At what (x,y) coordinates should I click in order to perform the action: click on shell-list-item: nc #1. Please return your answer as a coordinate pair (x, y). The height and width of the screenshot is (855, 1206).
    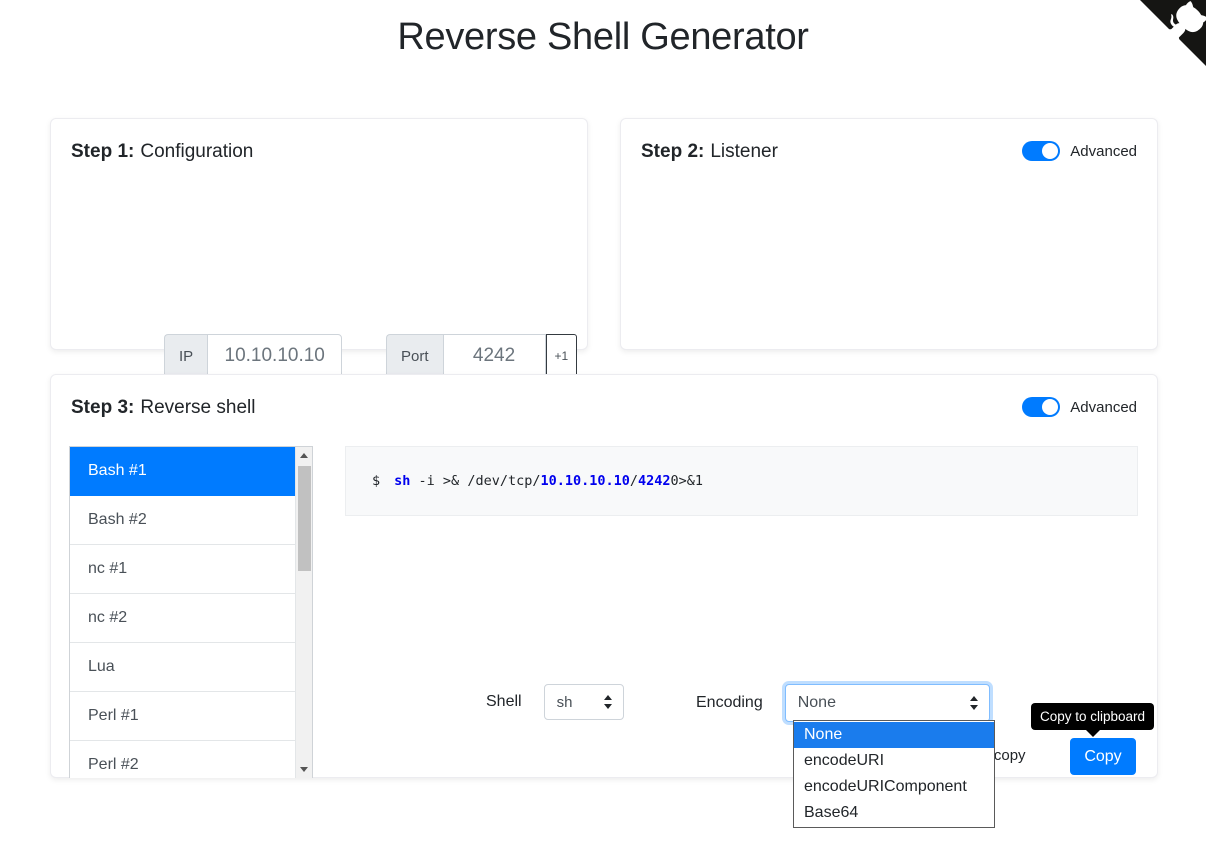
    Looking at the image, I should click on (183, 569).